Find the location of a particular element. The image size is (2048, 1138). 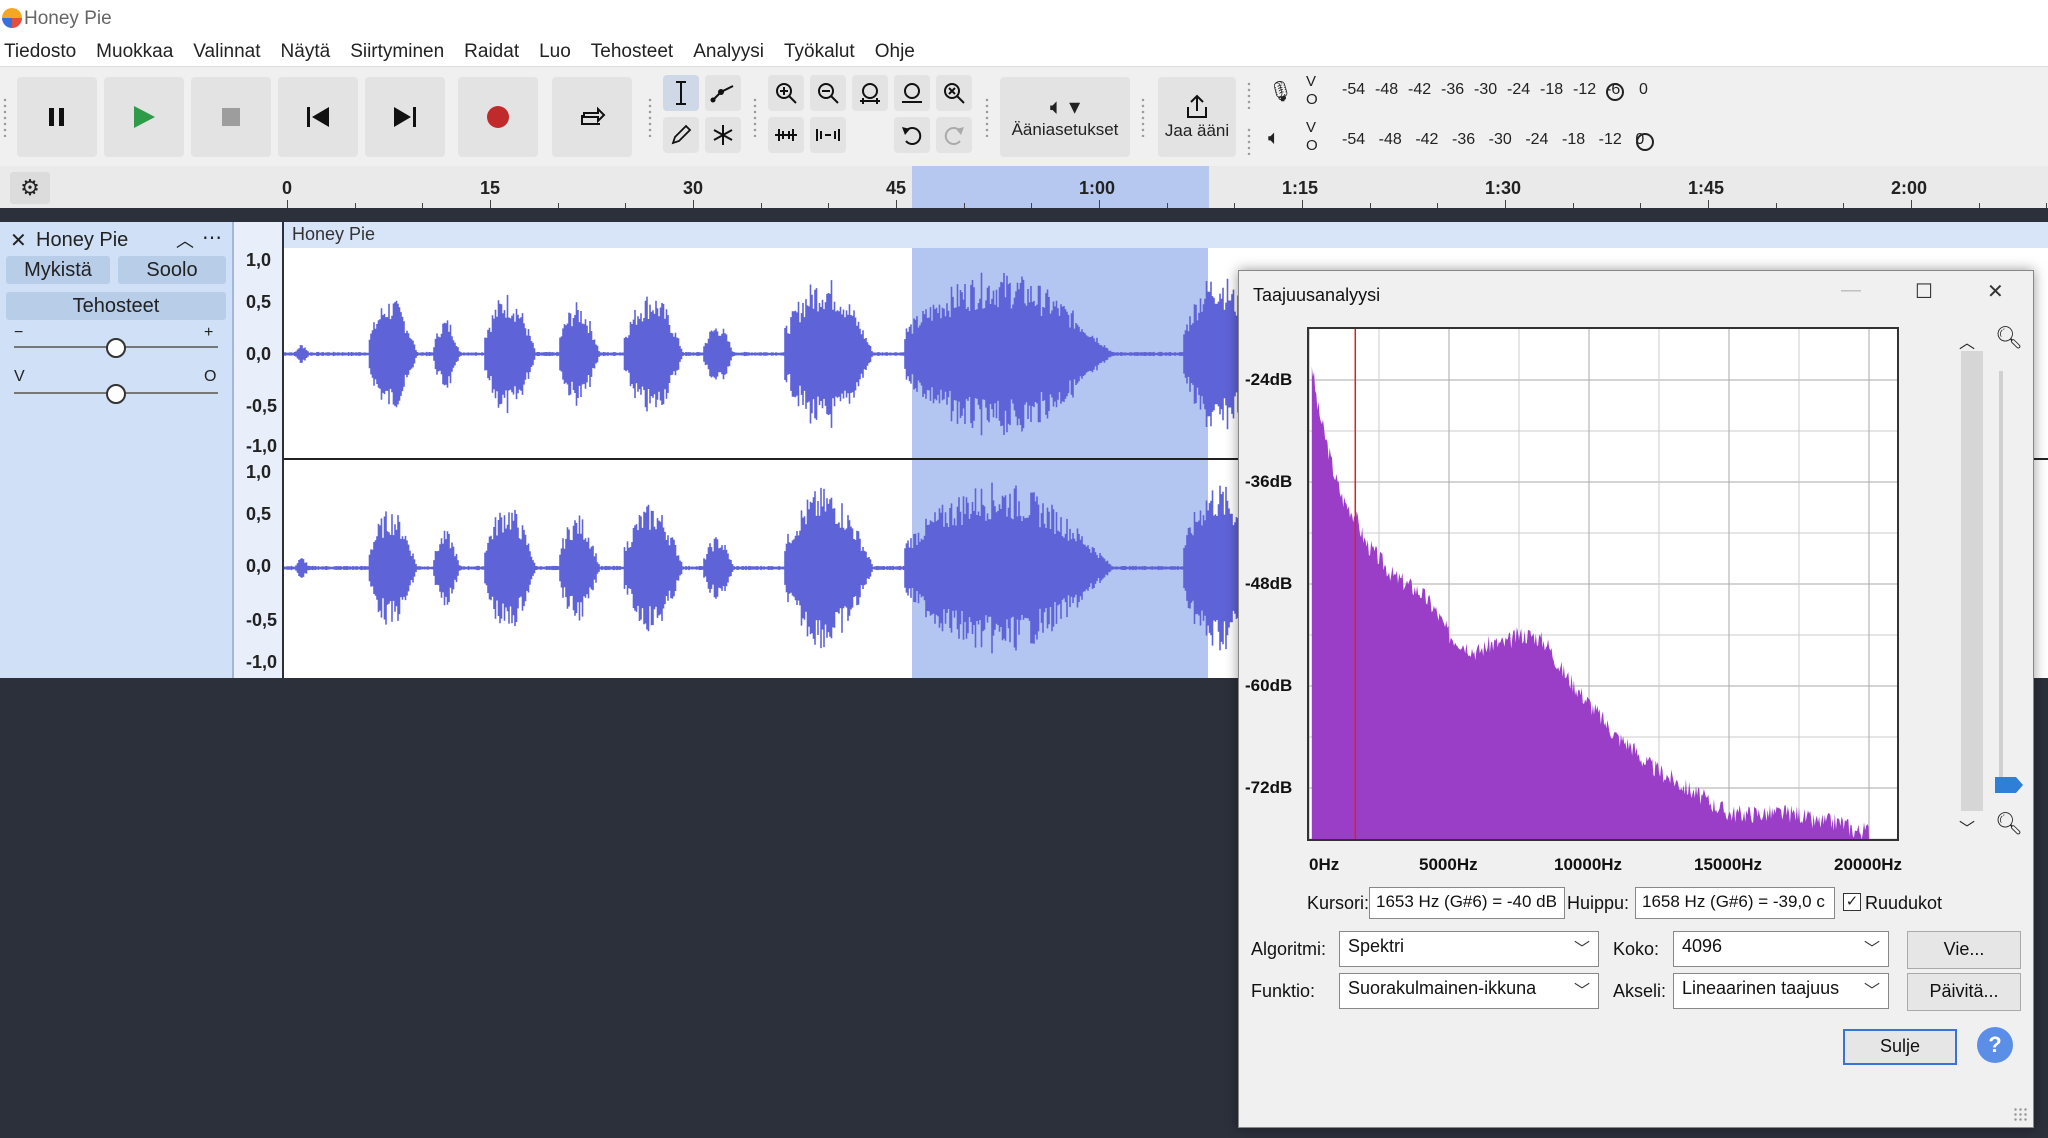

size-select: 4096 ﹀ is located at coordinates (1781, 949).